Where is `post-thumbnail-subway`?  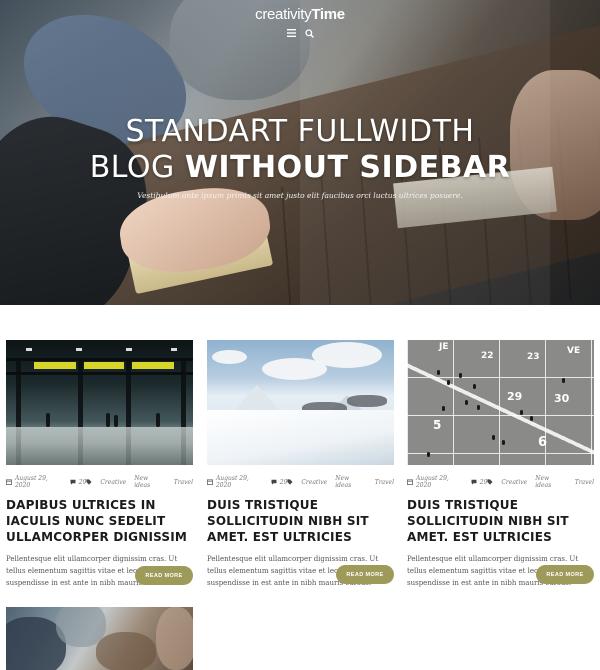
post-thumbnail-subway is located at coordinates (99, 402).